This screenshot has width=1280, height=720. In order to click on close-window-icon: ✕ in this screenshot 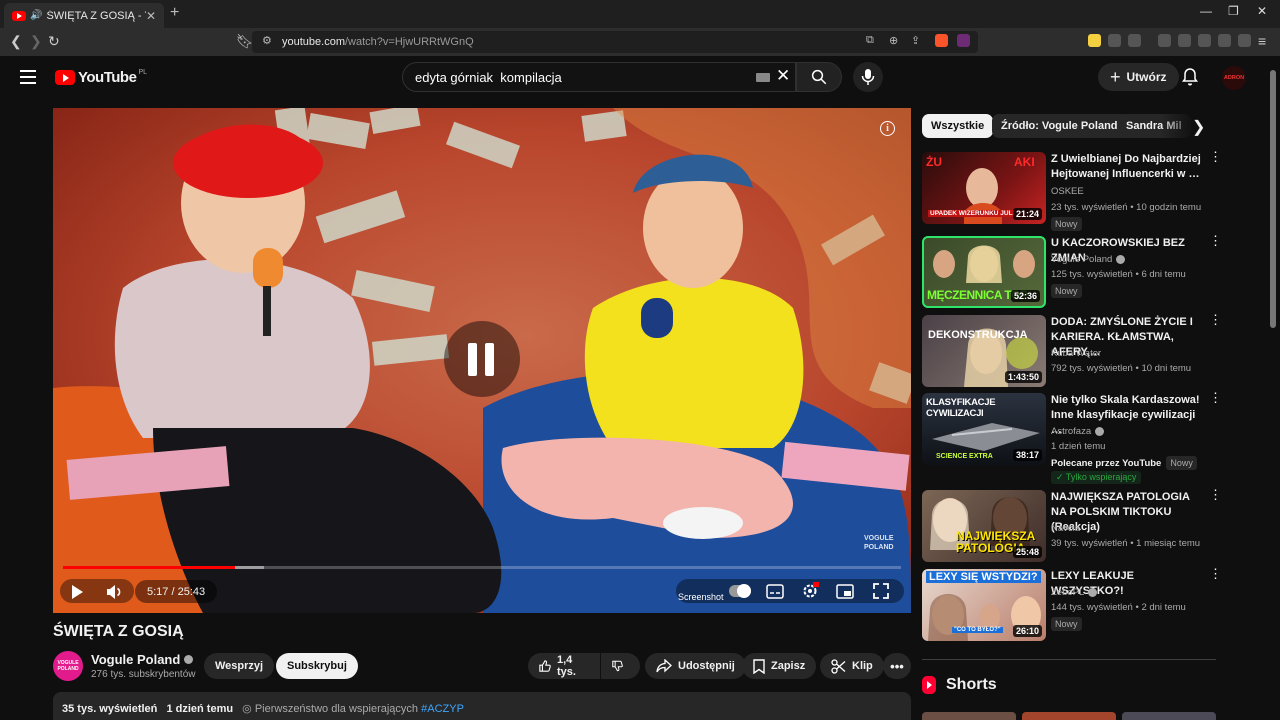, I will do `click(1262, 11)`.